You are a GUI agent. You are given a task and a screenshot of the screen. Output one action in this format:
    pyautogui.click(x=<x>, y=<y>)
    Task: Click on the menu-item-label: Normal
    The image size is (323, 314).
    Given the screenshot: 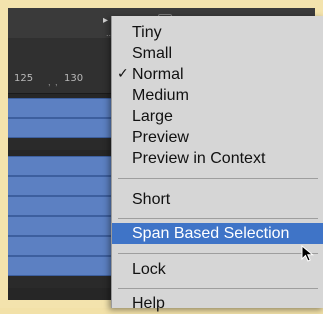 What is the action you would take?
    pyautogui.click(x=158, y=74)
    